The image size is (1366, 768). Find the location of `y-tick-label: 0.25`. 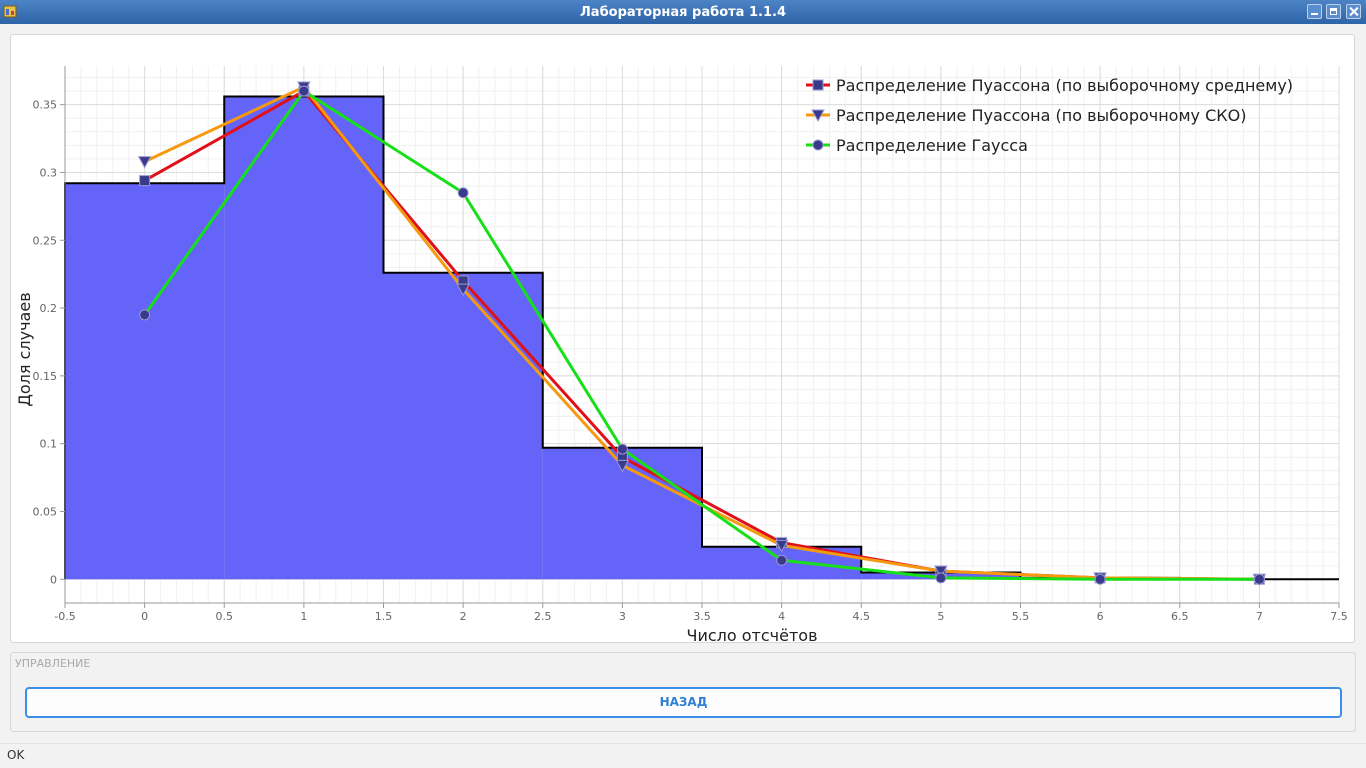

y-tick-label: 0.25 is located at coordinates (45, 240).